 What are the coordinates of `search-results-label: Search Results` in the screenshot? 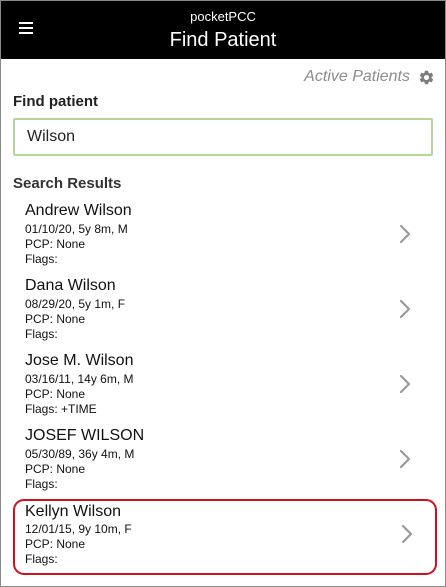 It's located at (67, 183).